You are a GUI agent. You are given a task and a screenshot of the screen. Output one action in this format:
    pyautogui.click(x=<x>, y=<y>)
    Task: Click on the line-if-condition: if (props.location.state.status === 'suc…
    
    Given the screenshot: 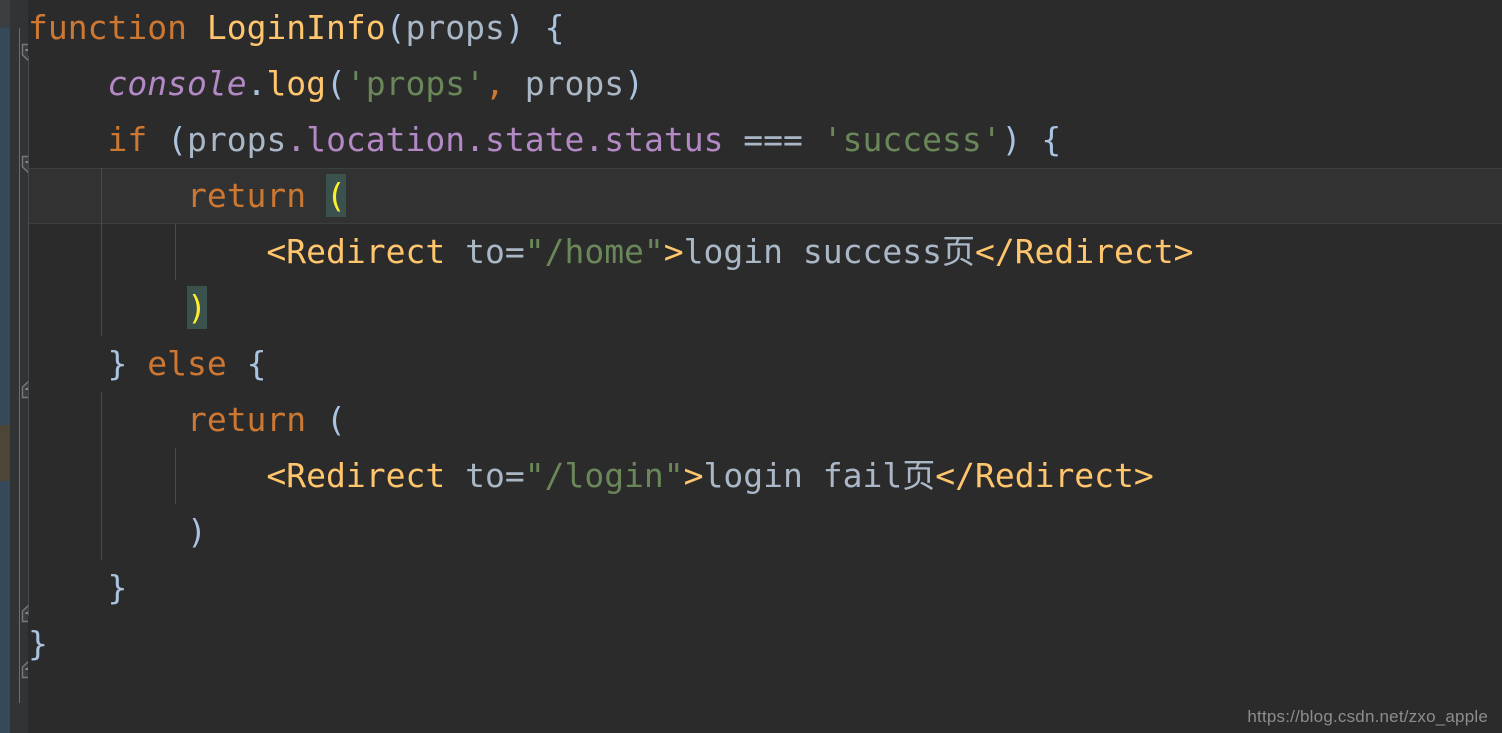 What is the action you would take?
    pyautogui.click(x=765, y=140)
    